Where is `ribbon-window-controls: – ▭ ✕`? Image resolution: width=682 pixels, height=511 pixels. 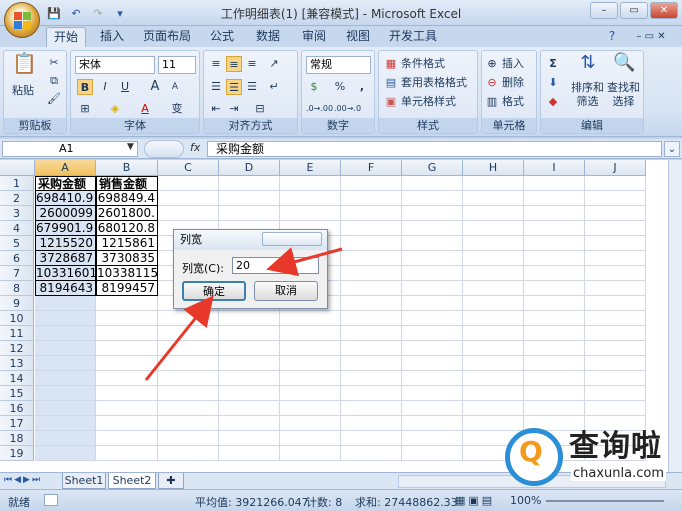
ribbon-window-controls: – ▭ ✕ is located at coordinates (651, 37).